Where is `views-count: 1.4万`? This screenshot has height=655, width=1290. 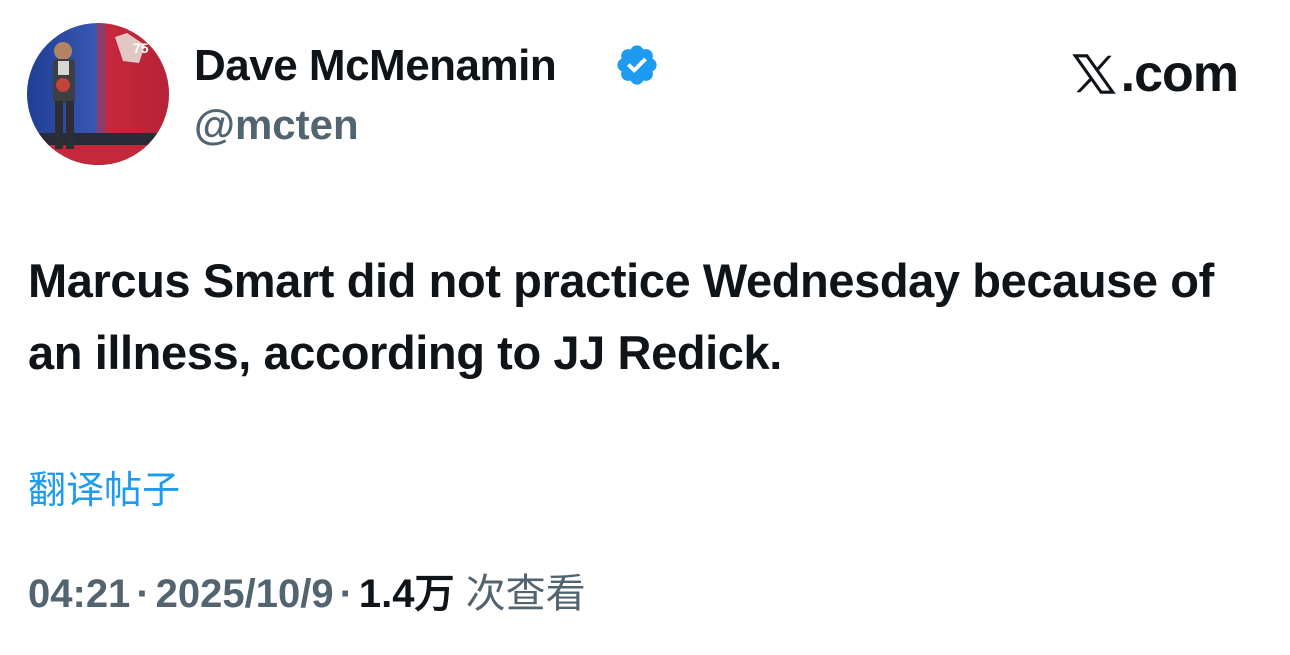 views-count: 1.4万 is located at coordinates (406, 594).